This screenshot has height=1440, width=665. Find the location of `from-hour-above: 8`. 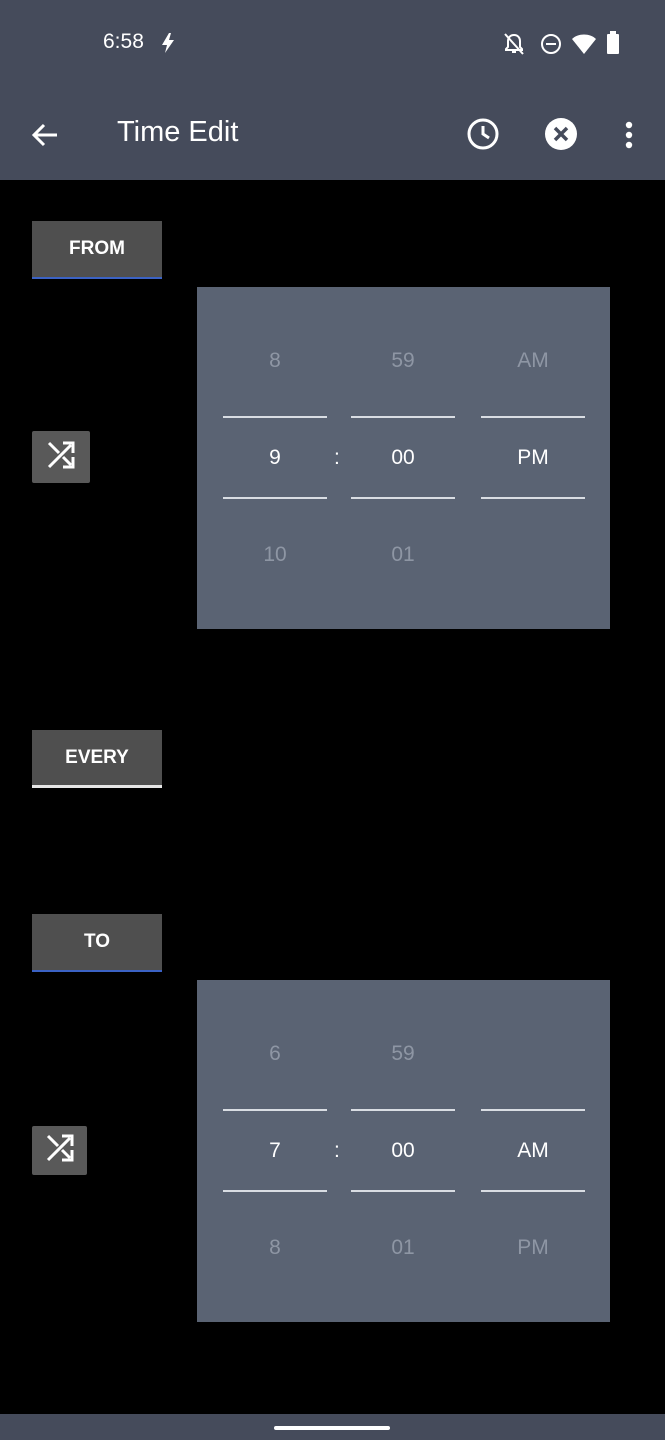

from-hour-above: 8 is located at coordinates (275, 361).